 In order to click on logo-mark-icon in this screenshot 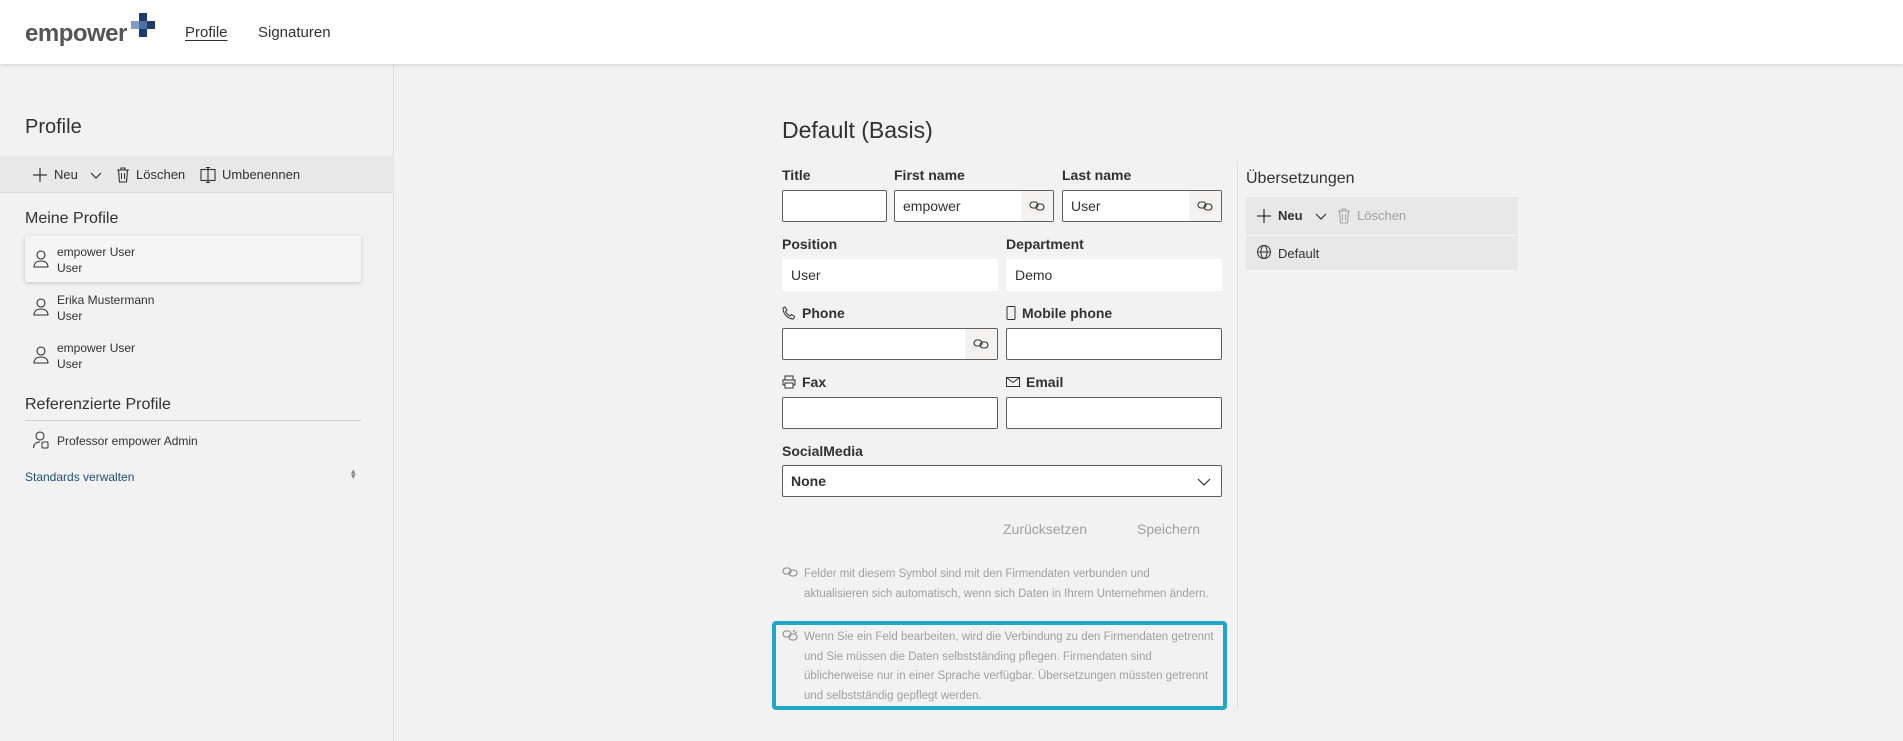, I will do `click(143, 25)`.